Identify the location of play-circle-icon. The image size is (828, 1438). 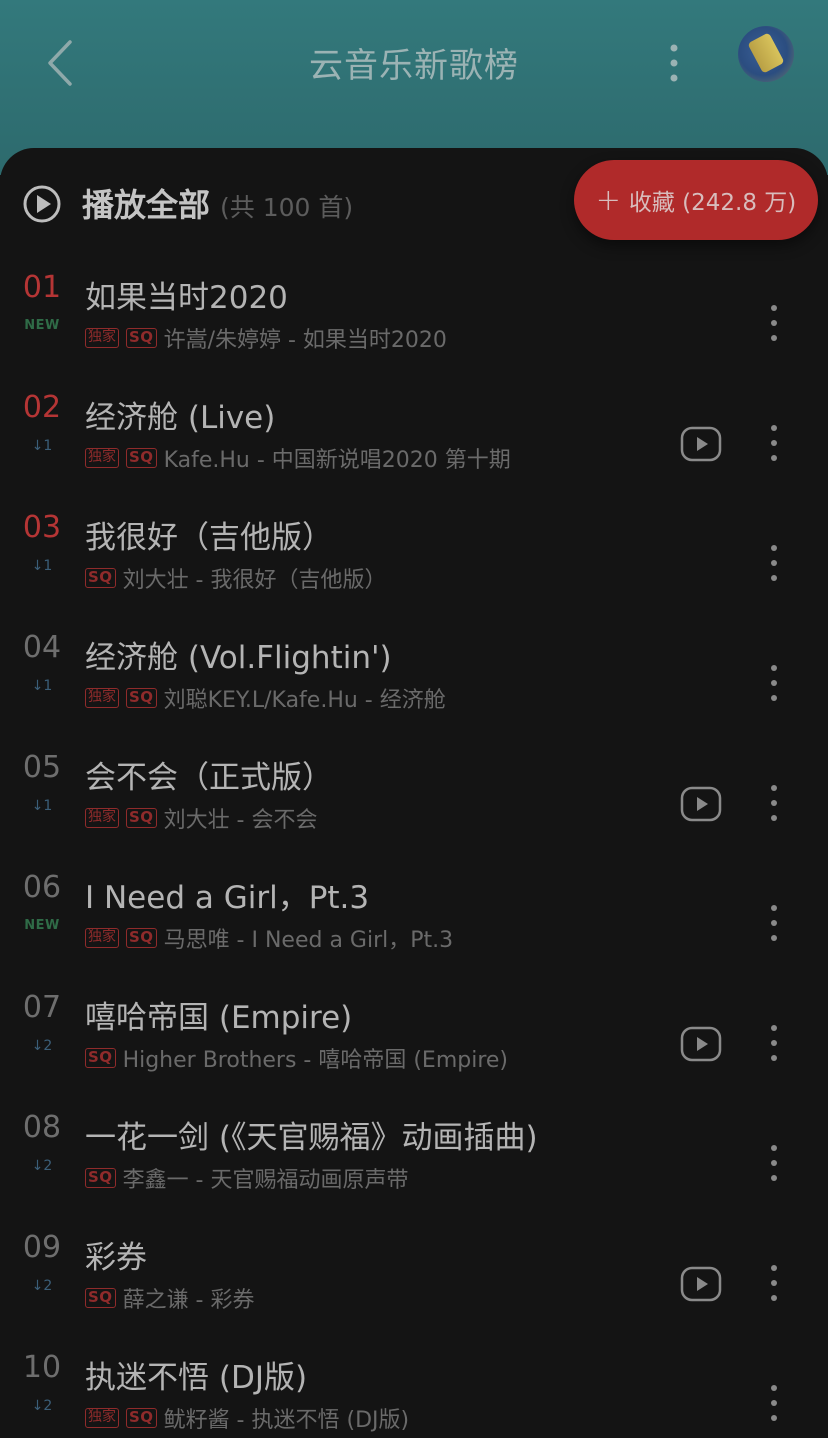
(42, 204).